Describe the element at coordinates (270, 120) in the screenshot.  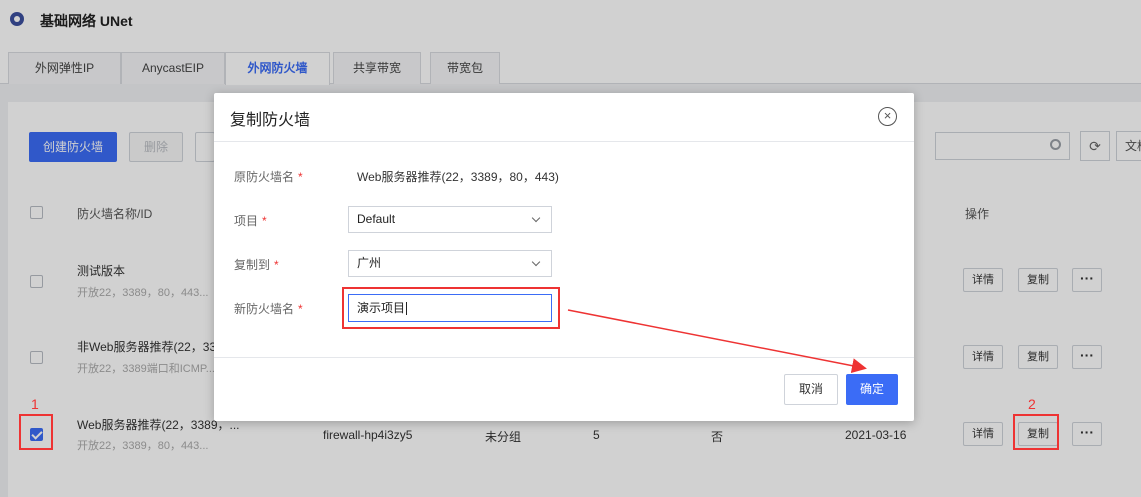
I see `dialog-title: 复制防火墙` at that location.